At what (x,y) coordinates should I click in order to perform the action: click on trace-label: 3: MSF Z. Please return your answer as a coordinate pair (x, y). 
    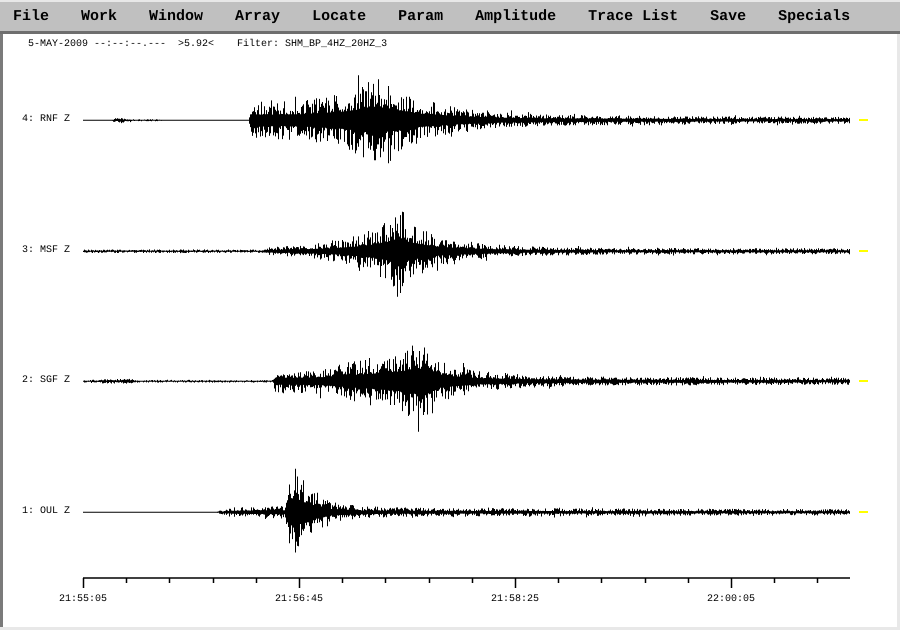
    Looking at the image, I should click on (45, 250).